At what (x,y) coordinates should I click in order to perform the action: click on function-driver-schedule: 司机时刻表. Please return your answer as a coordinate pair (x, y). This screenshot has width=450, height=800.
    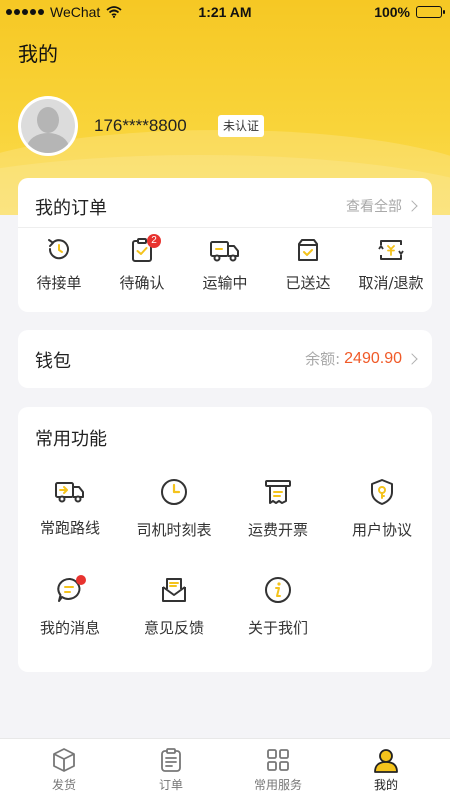
    Looking at the image, I should click on (174, 508).